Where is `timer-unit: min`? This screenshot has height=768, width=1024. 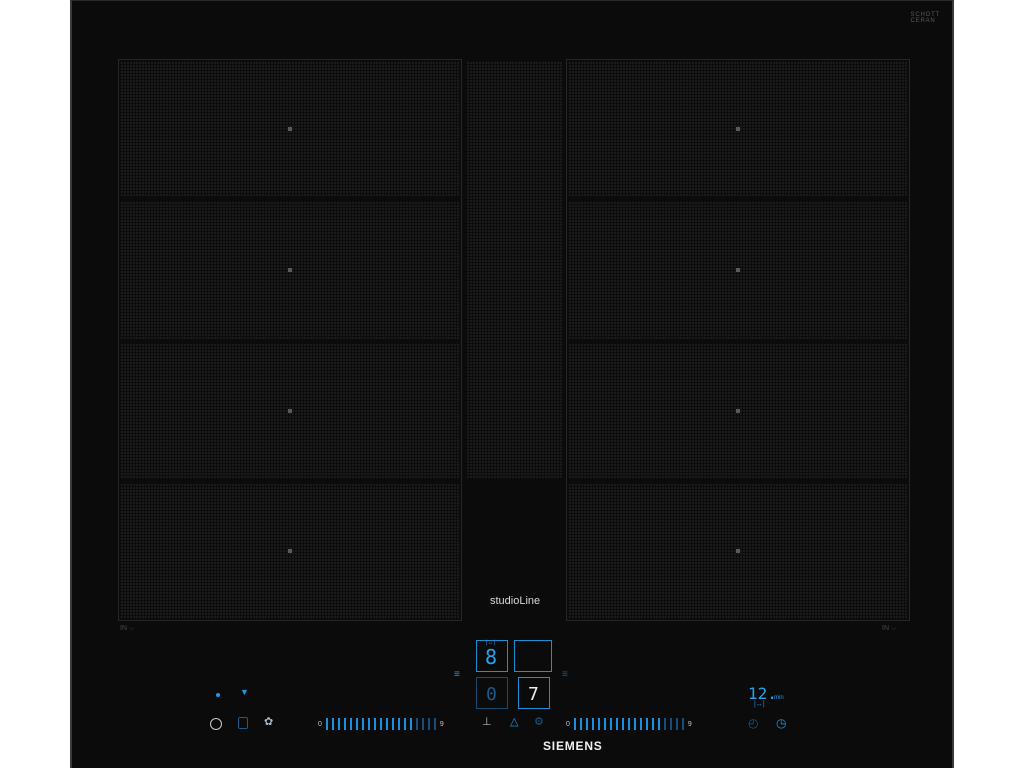
timer-unit: min is located at coordinates (779, 698).